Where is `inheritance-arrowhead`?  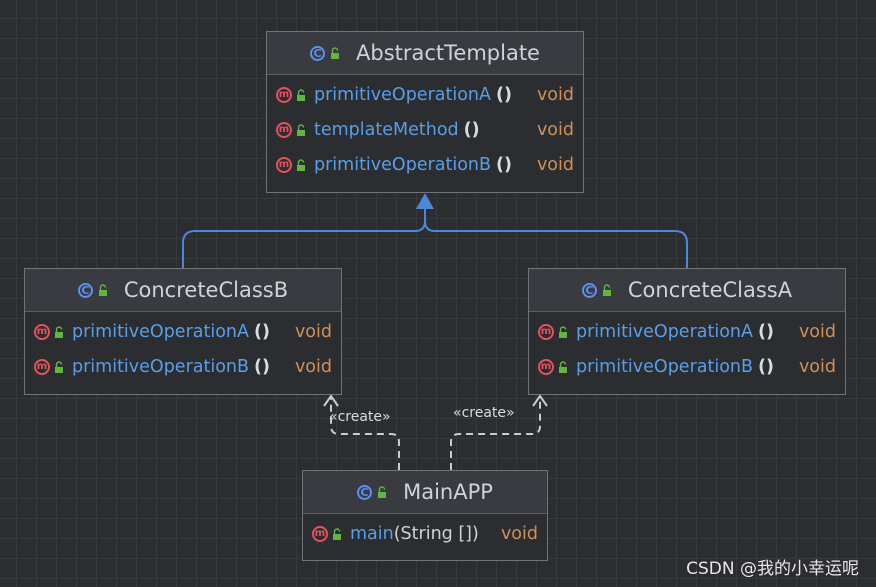 inheritance-arrowhead is located at coordinates (425, 201).